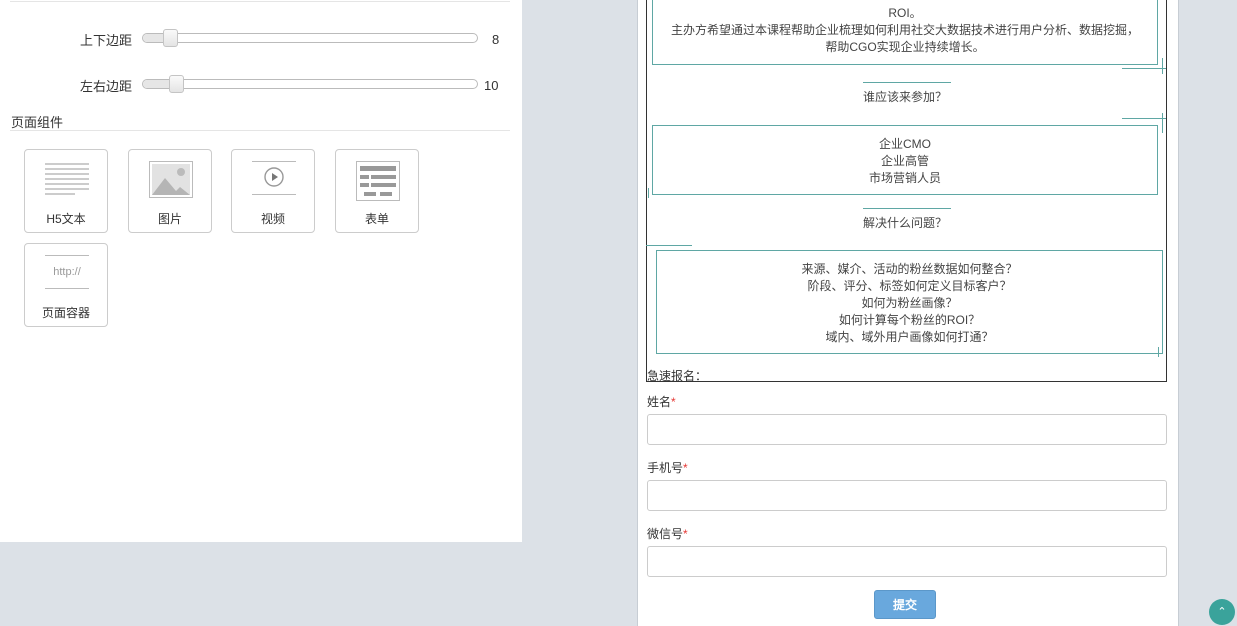  I want to click on component-label: H5文本, so click(66, 219).